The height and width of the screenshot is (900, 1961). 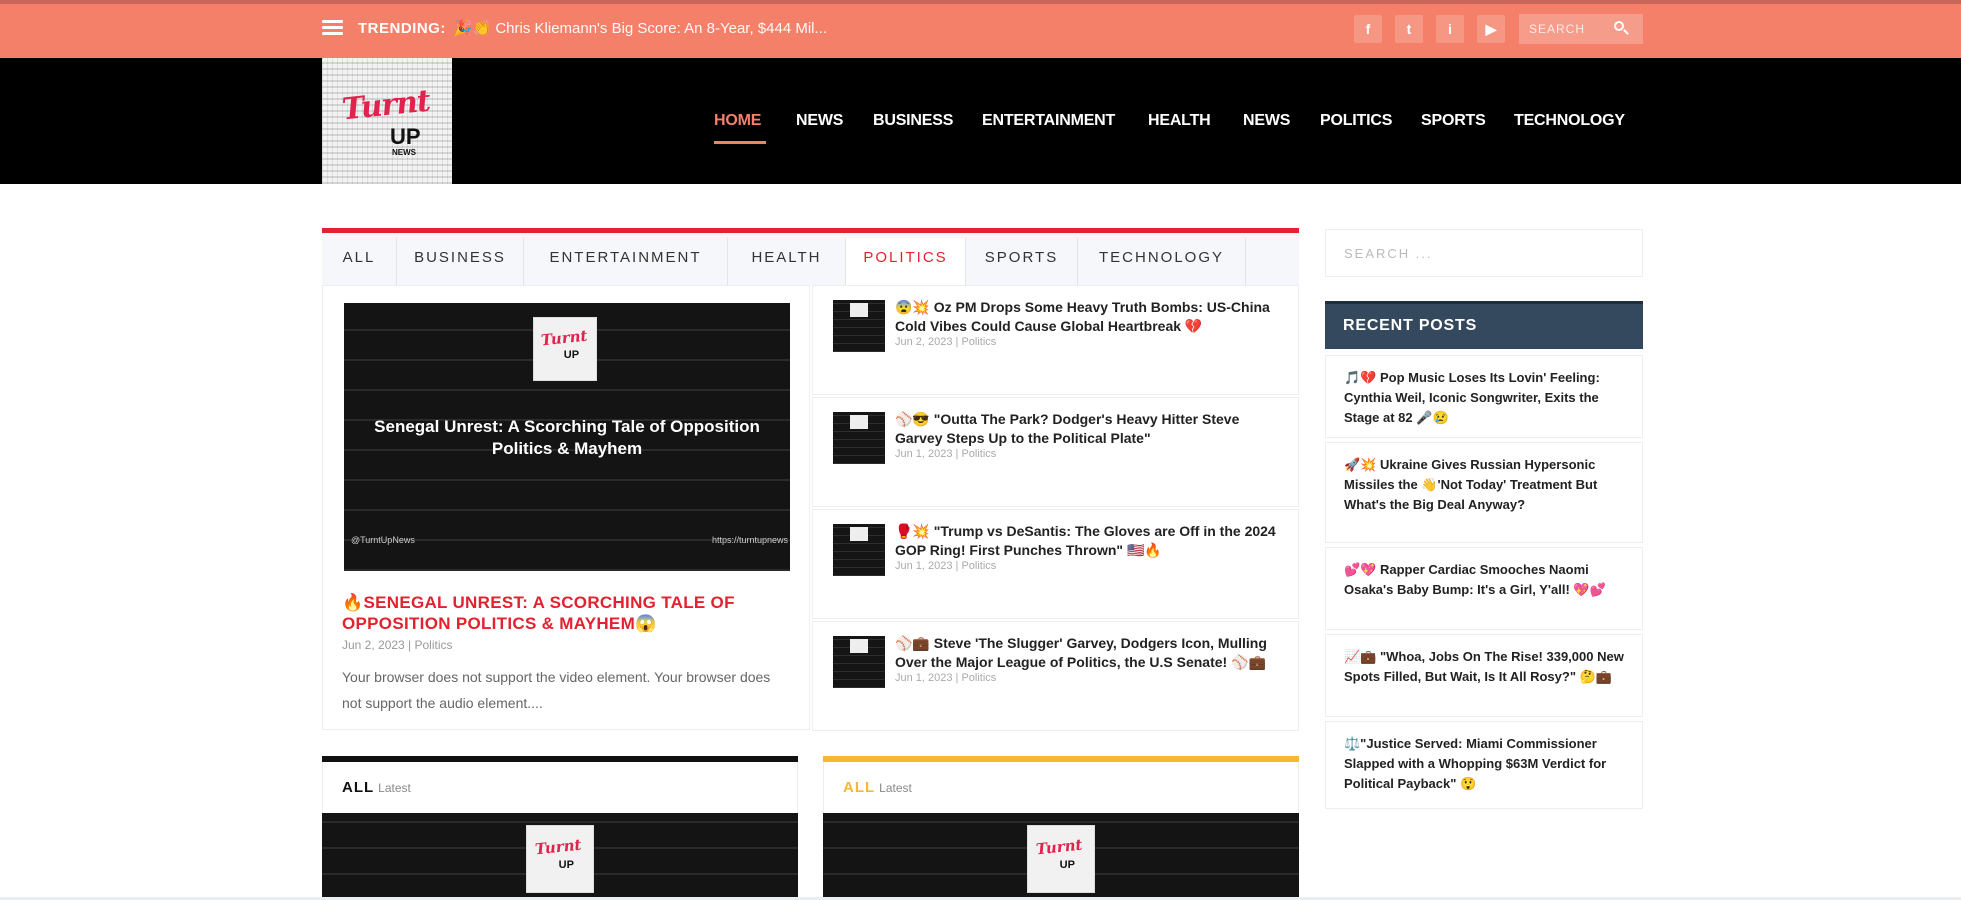 What do you see at coordinates (1491, 29) in the screenshot?
I see `youtube-icon: ▶` at bounding box center [1491, 29].